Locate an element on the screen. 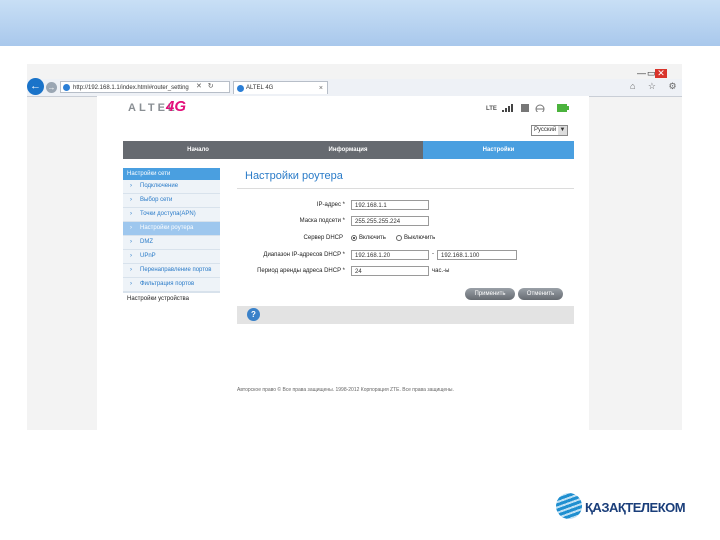  sidebar-item-dmz: DMZ is located at coordinates (171, 243).